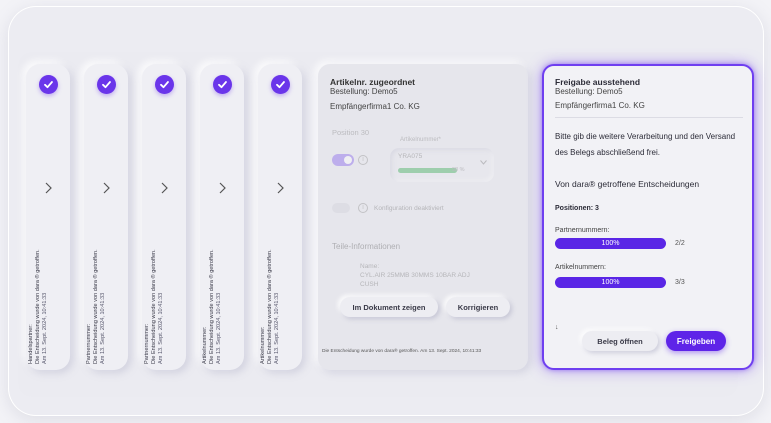 This screenshot has width=771, height=423. Describe the element at coordinates (370, 266) in the screenshot. I see `part-name-label: Name:` at that location.